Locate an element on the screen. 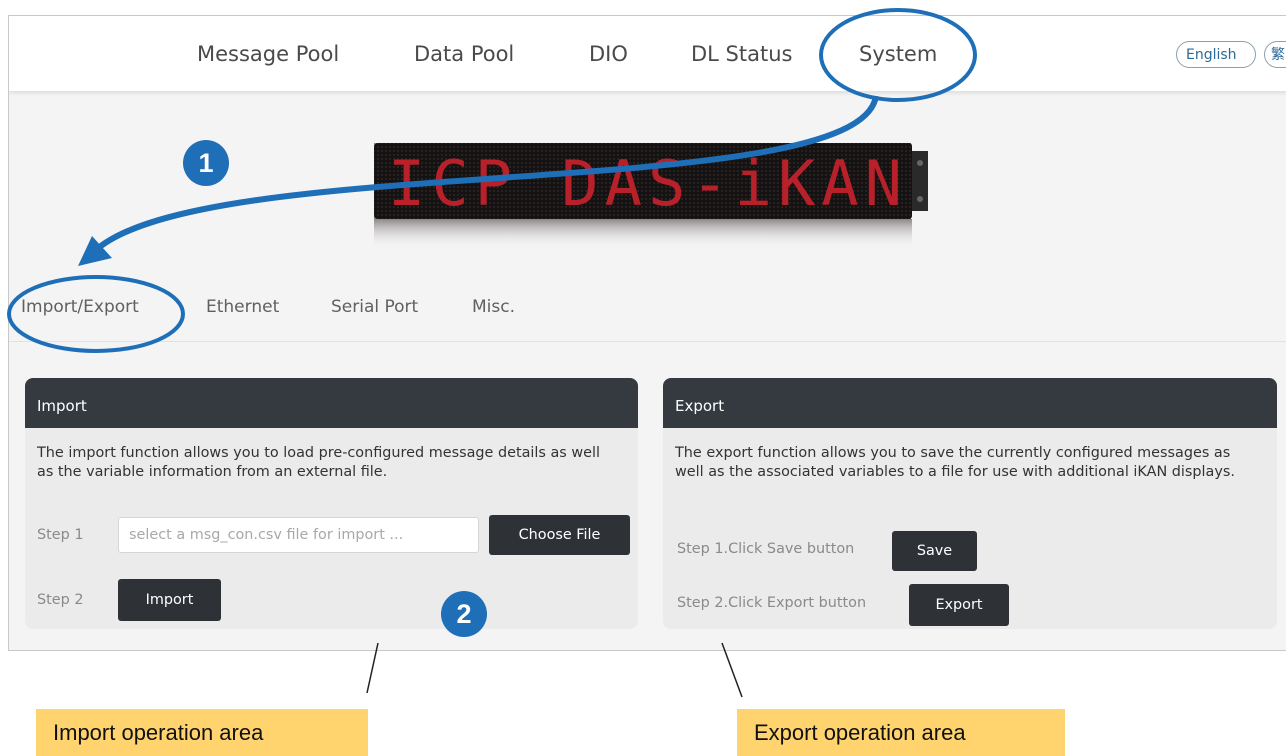 This screenshot has height=756, width=1286. import-panel-title: Import is located at coordinates (331, 403).